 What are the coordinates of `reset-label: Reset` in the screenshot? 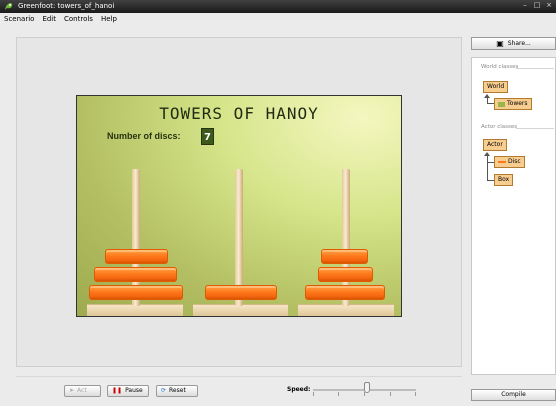 It's located at (177, 390).